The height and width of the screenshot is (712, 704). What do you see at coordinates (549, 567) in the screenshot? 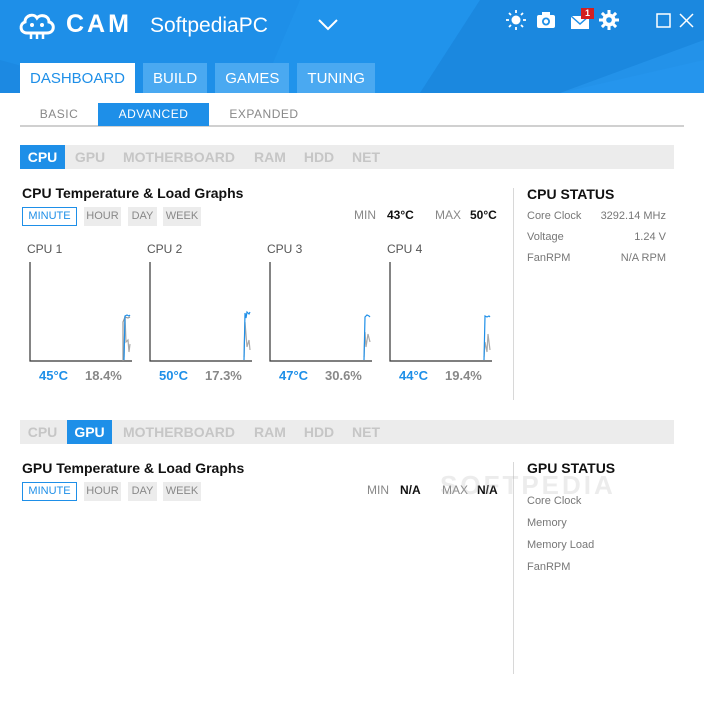
I see `gpu-status-key-fanrpm: FanRPM` at bounding box center [549, 567].